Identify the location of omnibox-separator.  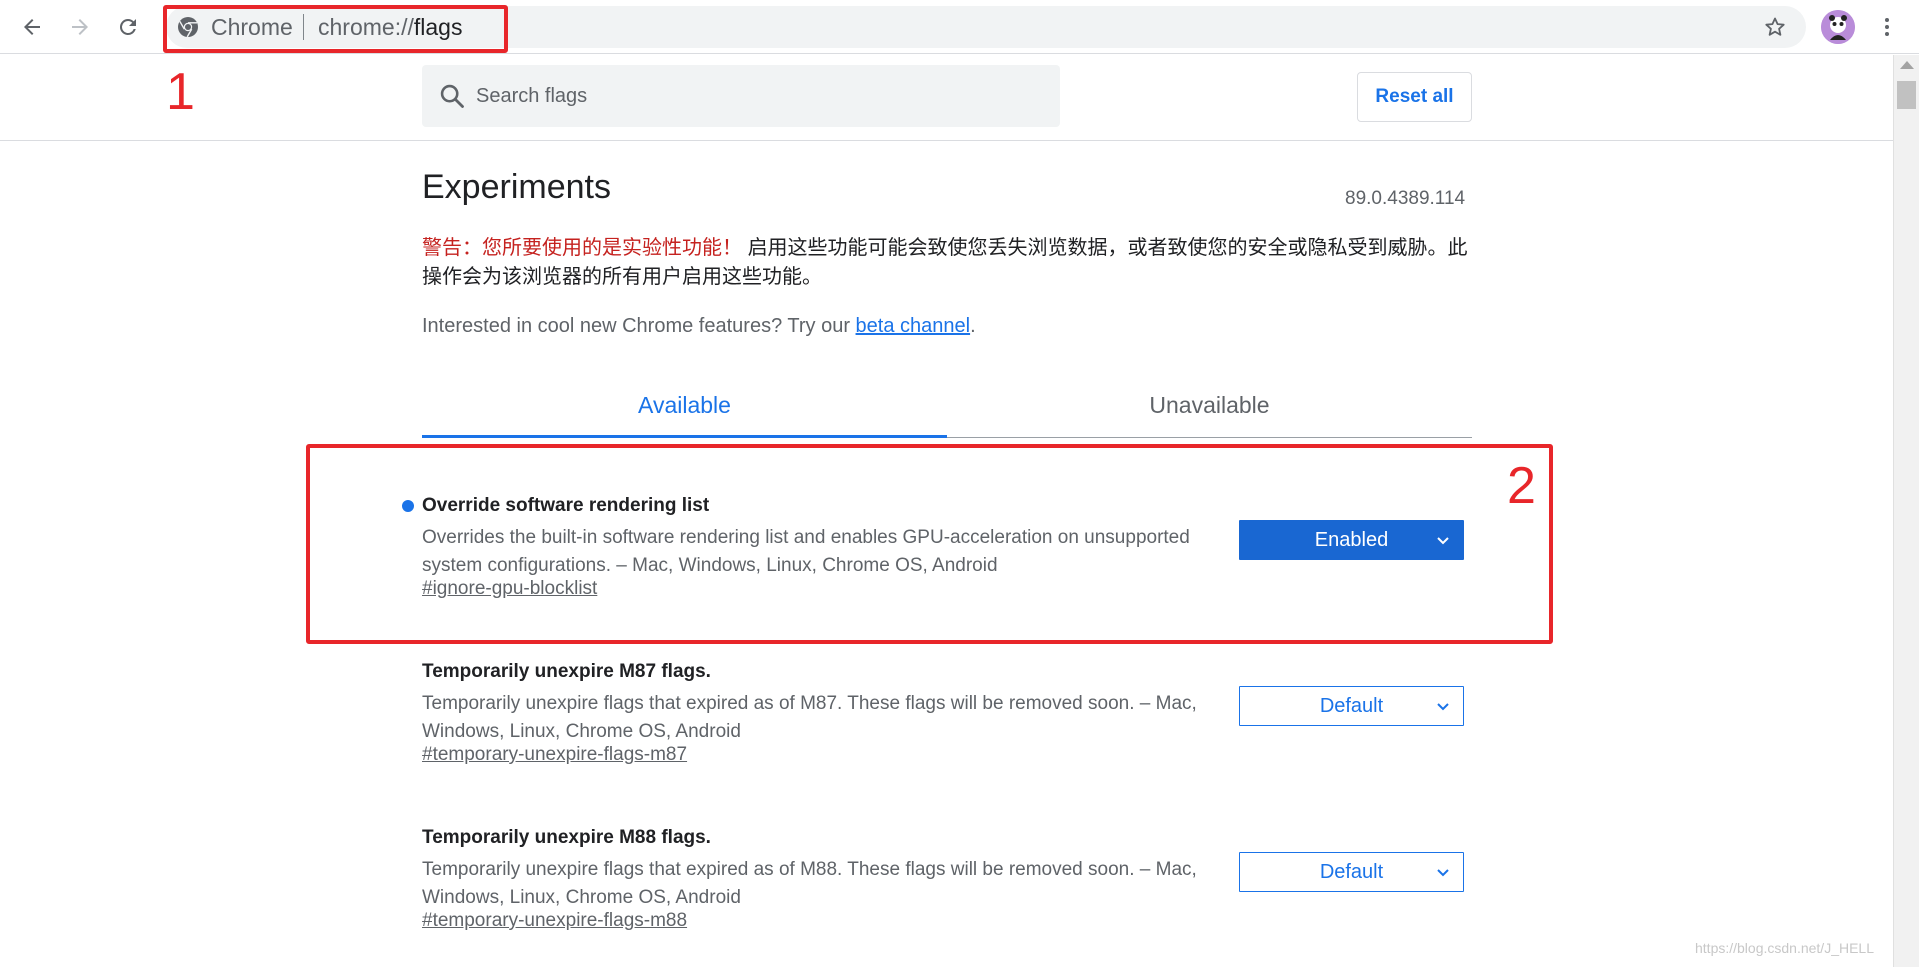
(303, 27).